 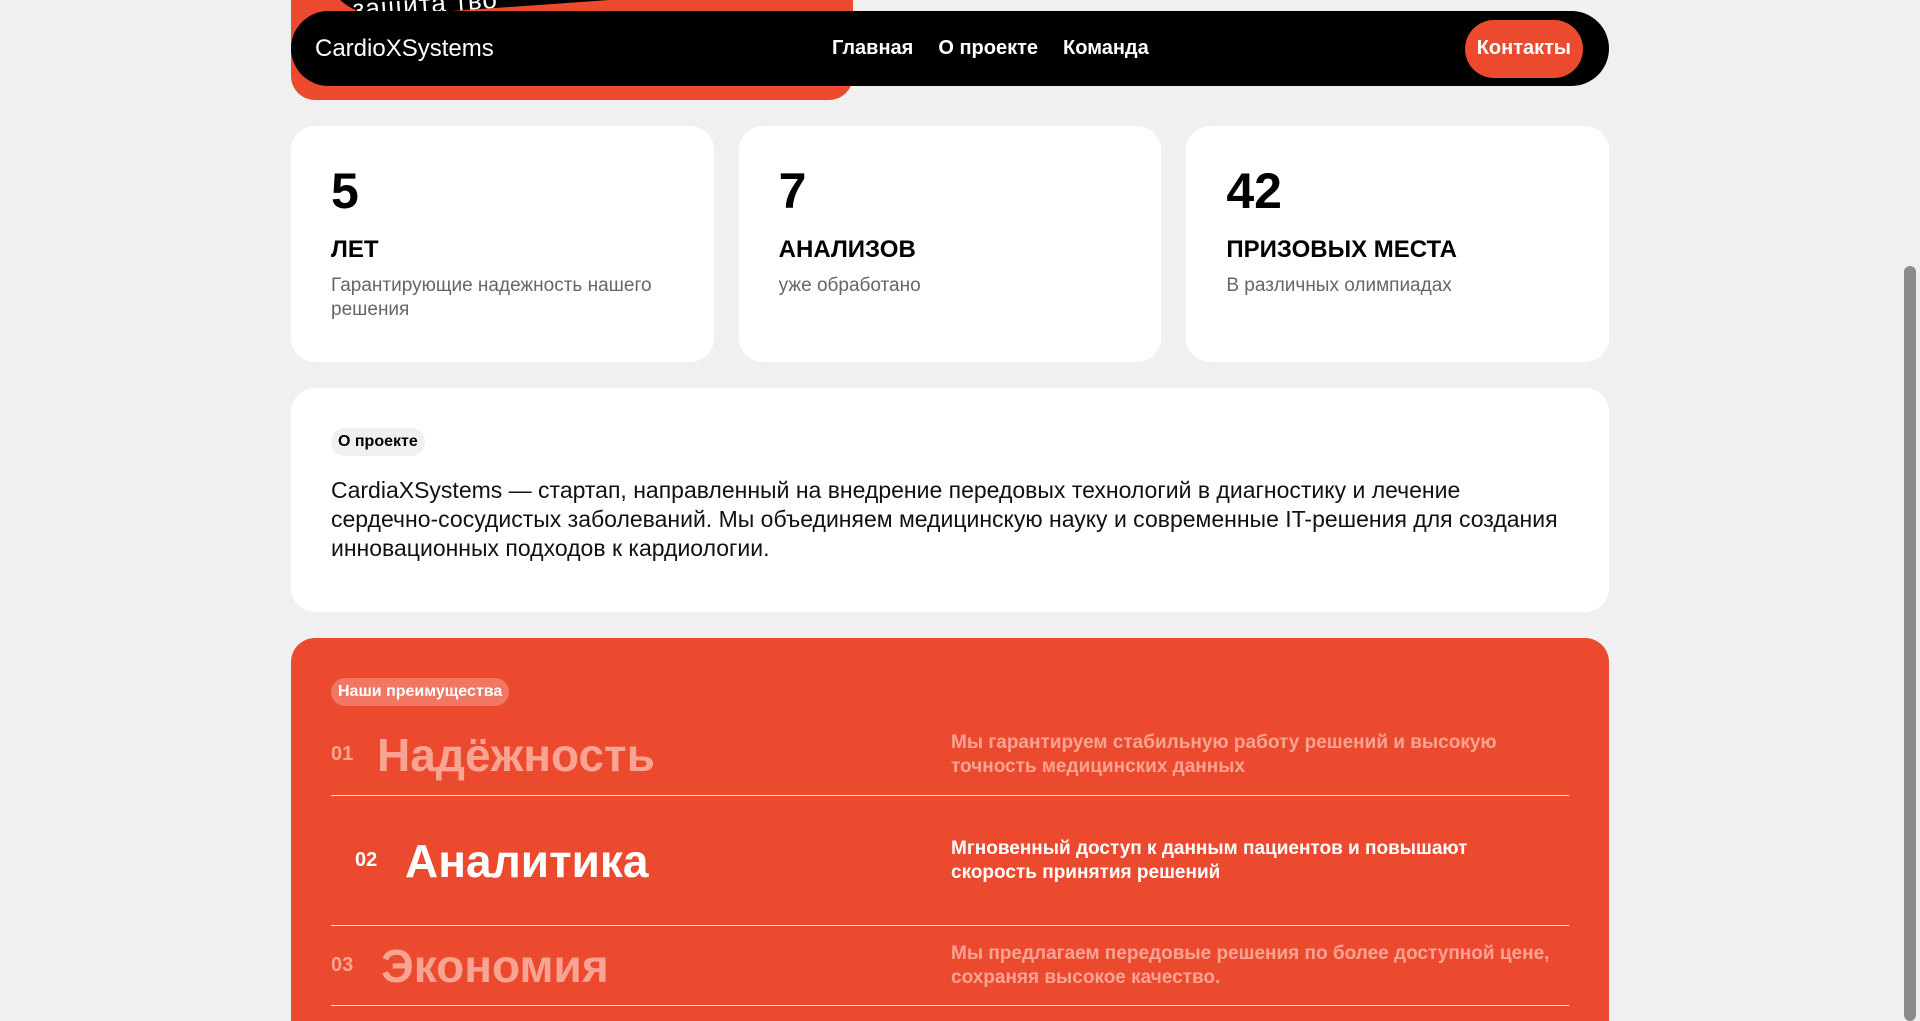 I want to click on nav-link-team: Команда, so click(x=1106, y=48).